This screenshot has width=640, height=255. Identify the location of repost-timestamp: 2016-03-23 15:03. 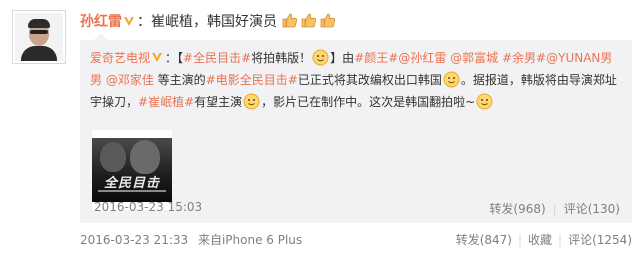
(148, 207).